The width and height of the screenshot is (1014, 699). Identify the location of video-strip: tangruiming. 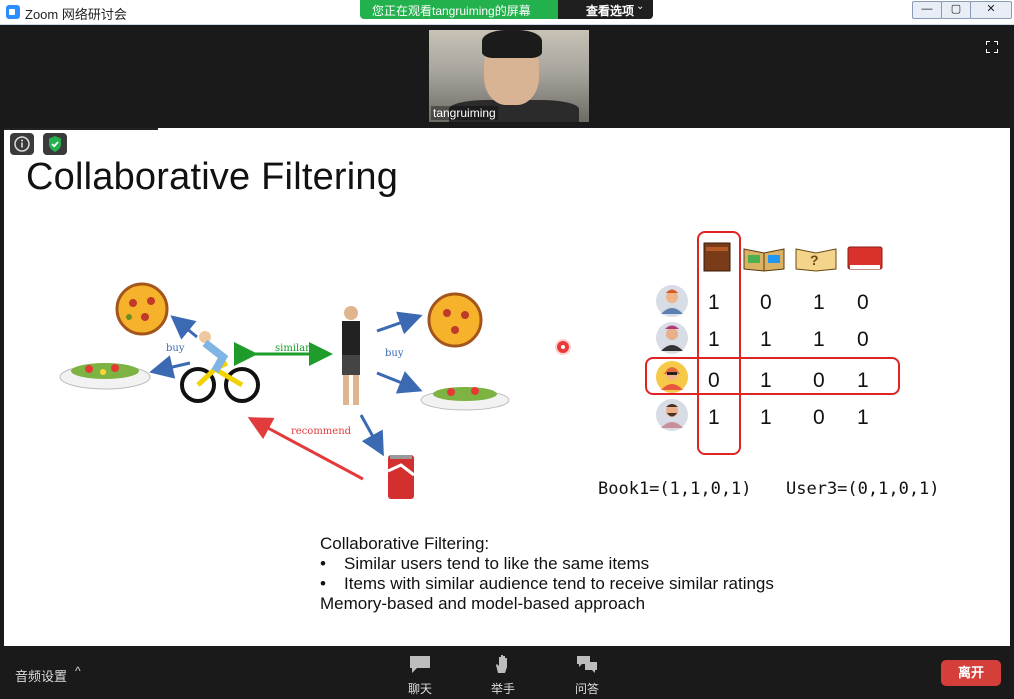
(507, 76).